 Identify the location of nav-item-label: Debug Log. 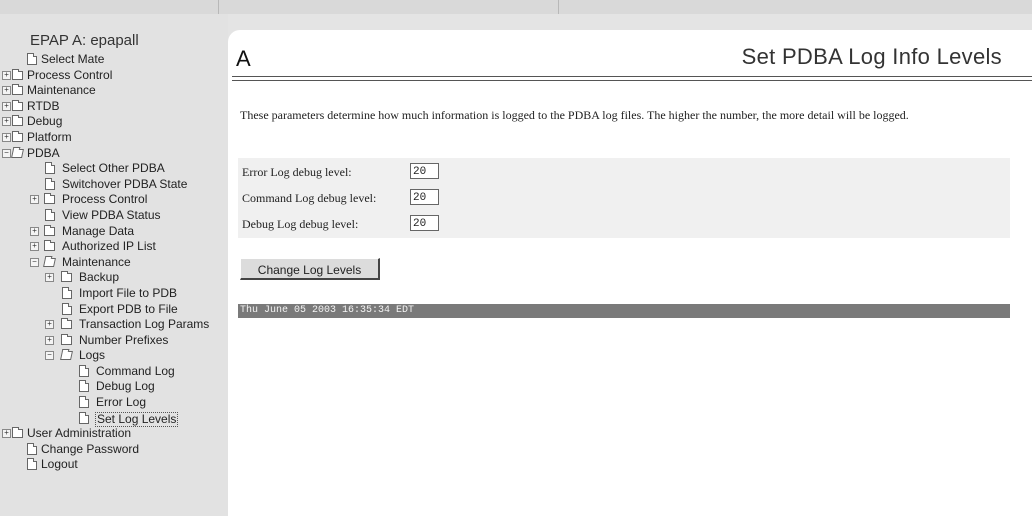
(125, 386).